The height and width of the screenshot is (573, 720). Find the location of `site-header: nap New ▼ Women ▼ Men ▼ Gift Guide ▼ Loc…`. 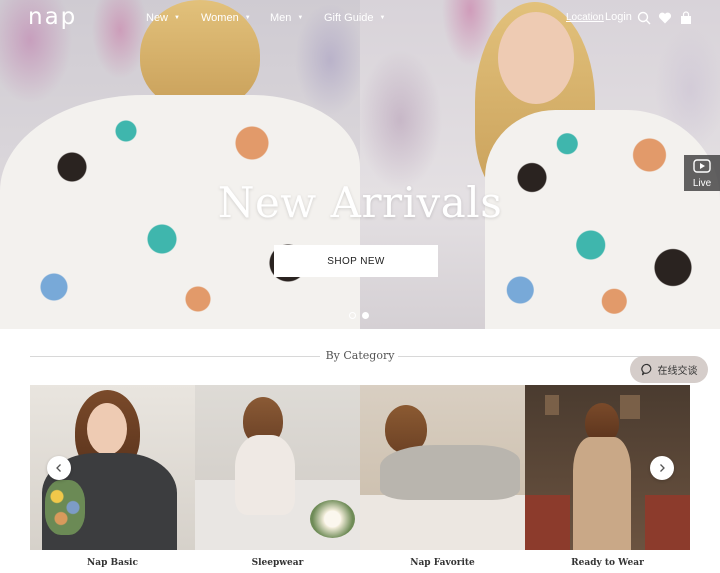

site-header: nap New ▼ Women ▼ Men ▼ Gift Guide ▼ Loc… is located at coordinates (360, 18).